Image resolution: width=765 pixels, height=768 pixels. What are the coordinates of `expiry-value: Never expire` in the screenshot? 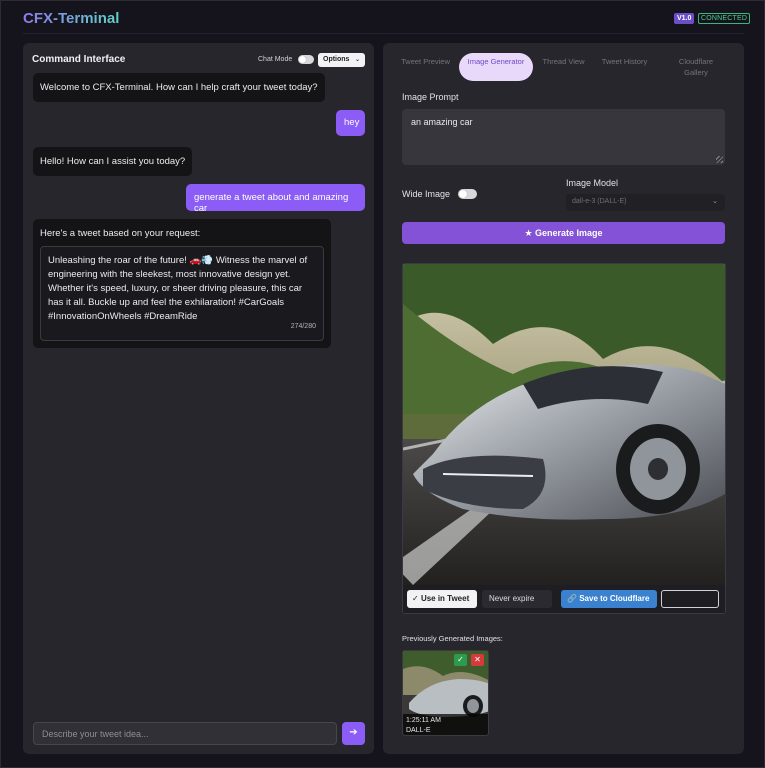 It's located at (512, 598).